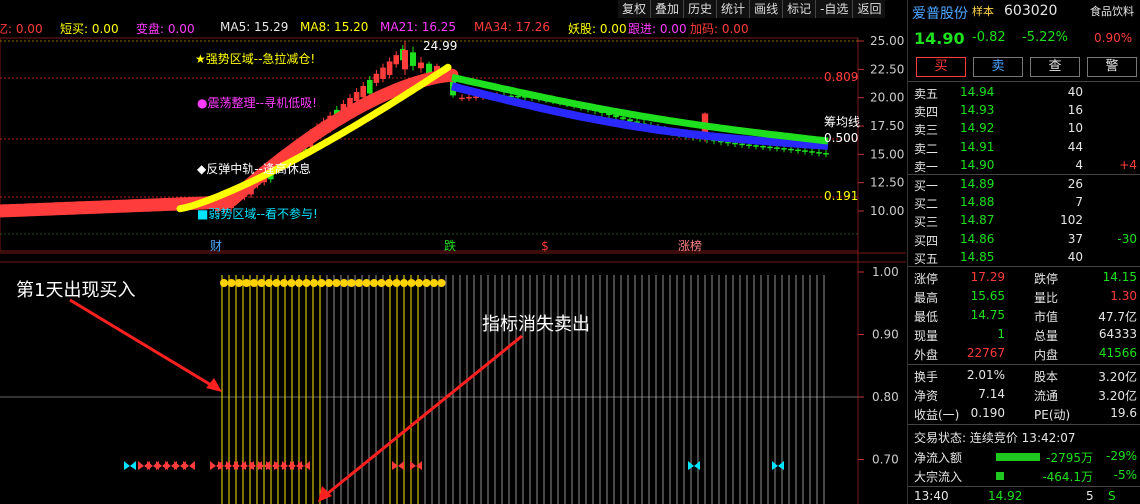 This screenshot has height=504, width=1140. What do you see at coordinates (1055, 67) in the screenshot?
I see `action-button-2: 查` at bounding box center [1055, 67].